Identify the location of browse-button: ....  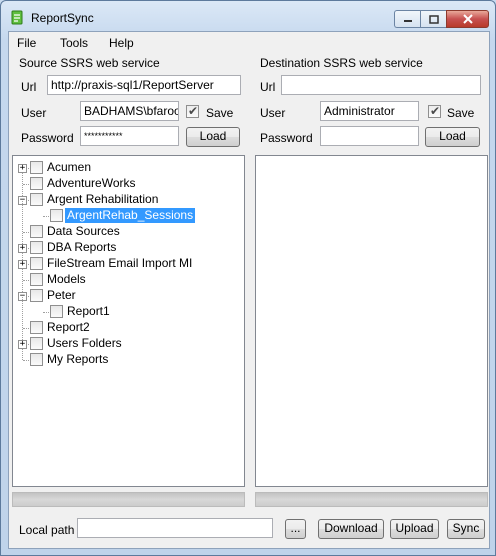
(295, 529).